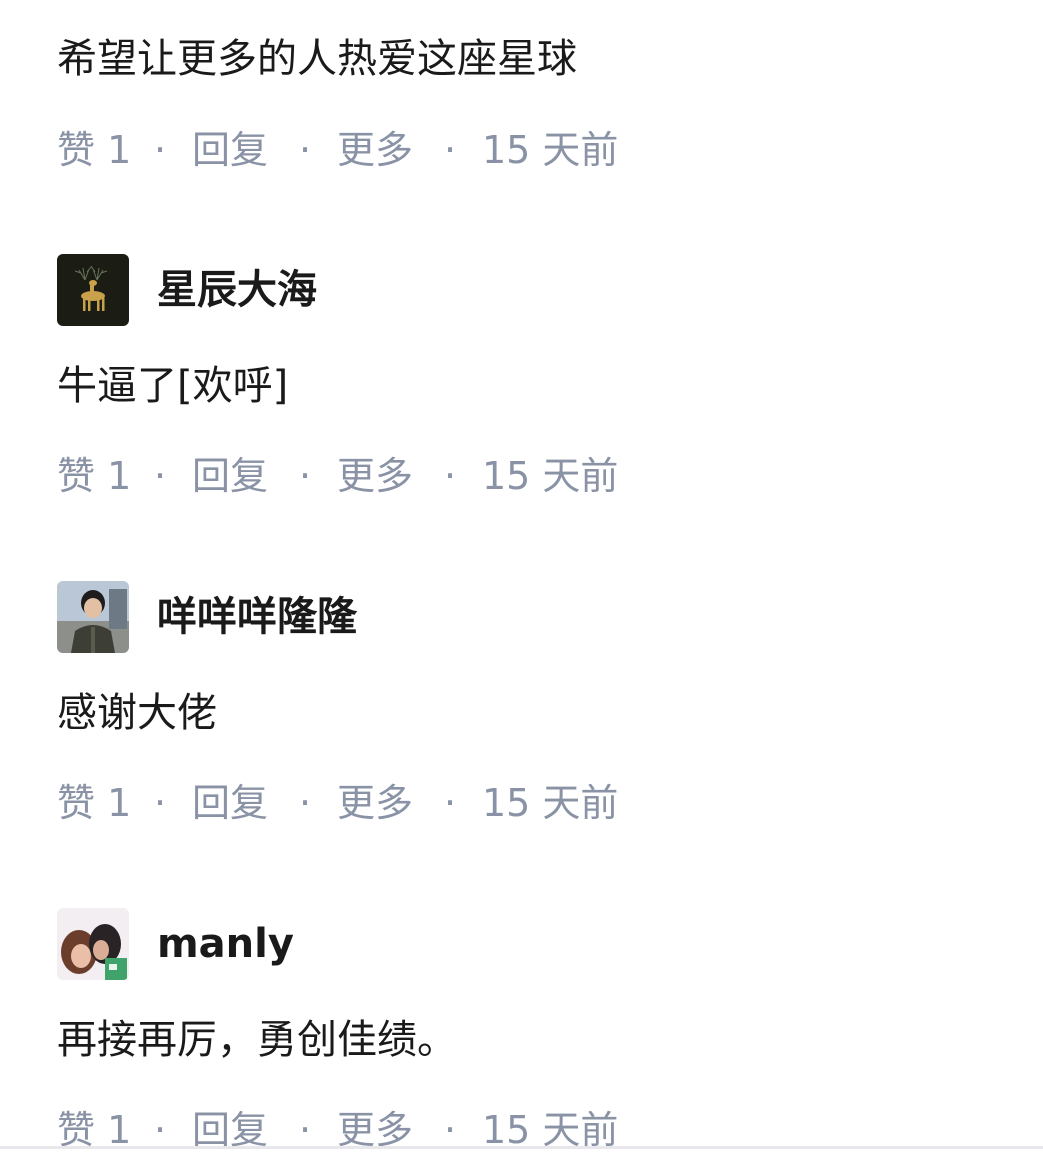 This screenshot has height=1161, width=1043. What do you see at coordinates (93, 290) in the screenshot?
I see `golden-deer-avatar-icon` at bounding box center [93, 290].